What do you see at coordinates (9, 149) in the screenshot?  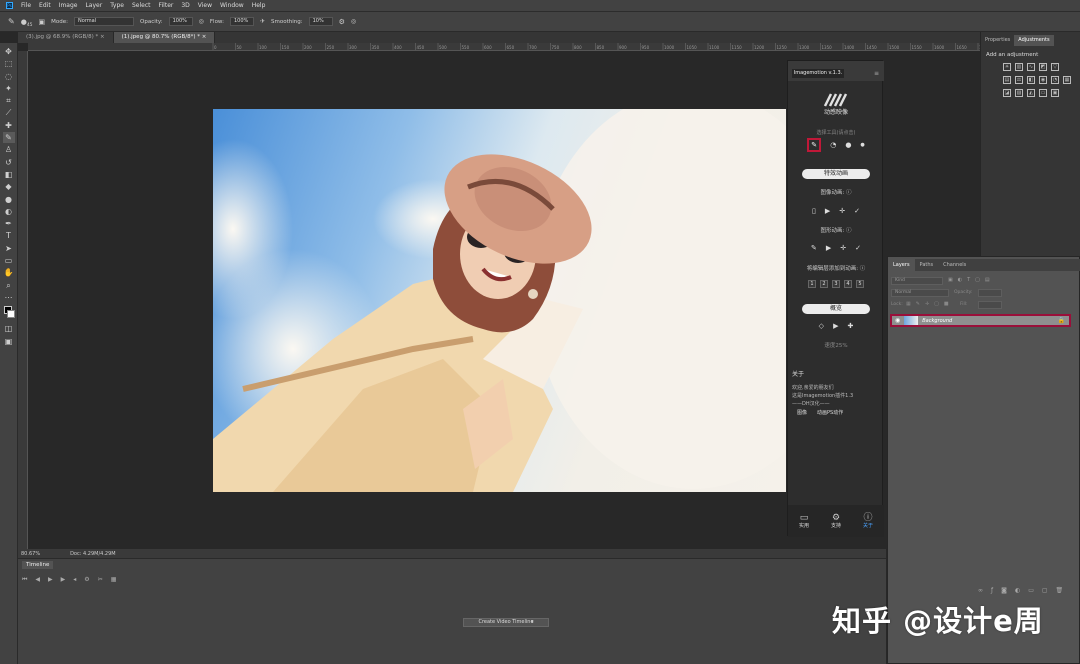 I see `clone-stamp-tool-icon: ♙` at bounding box center [9, 149].